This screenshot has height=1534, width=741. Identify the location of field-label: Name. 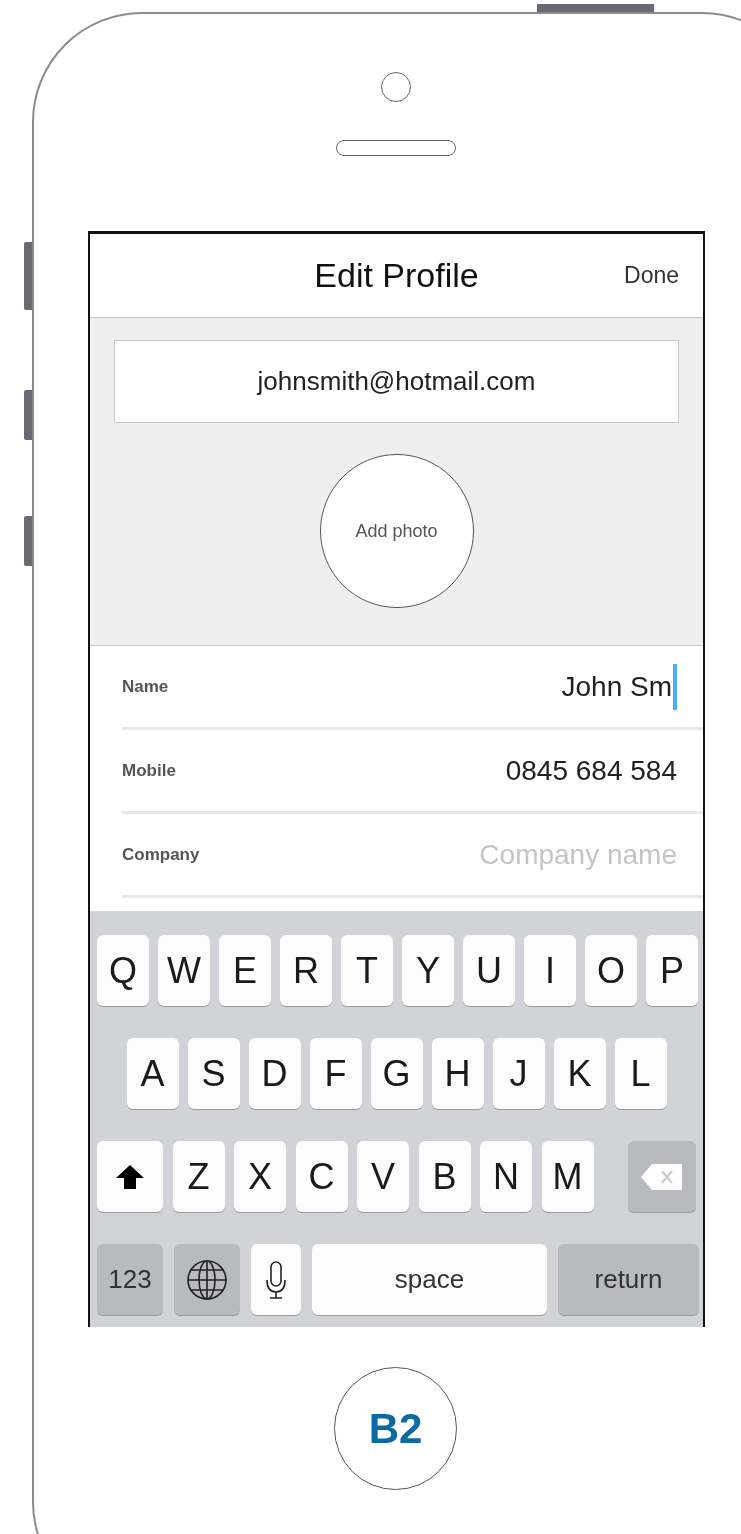
(145, 686).